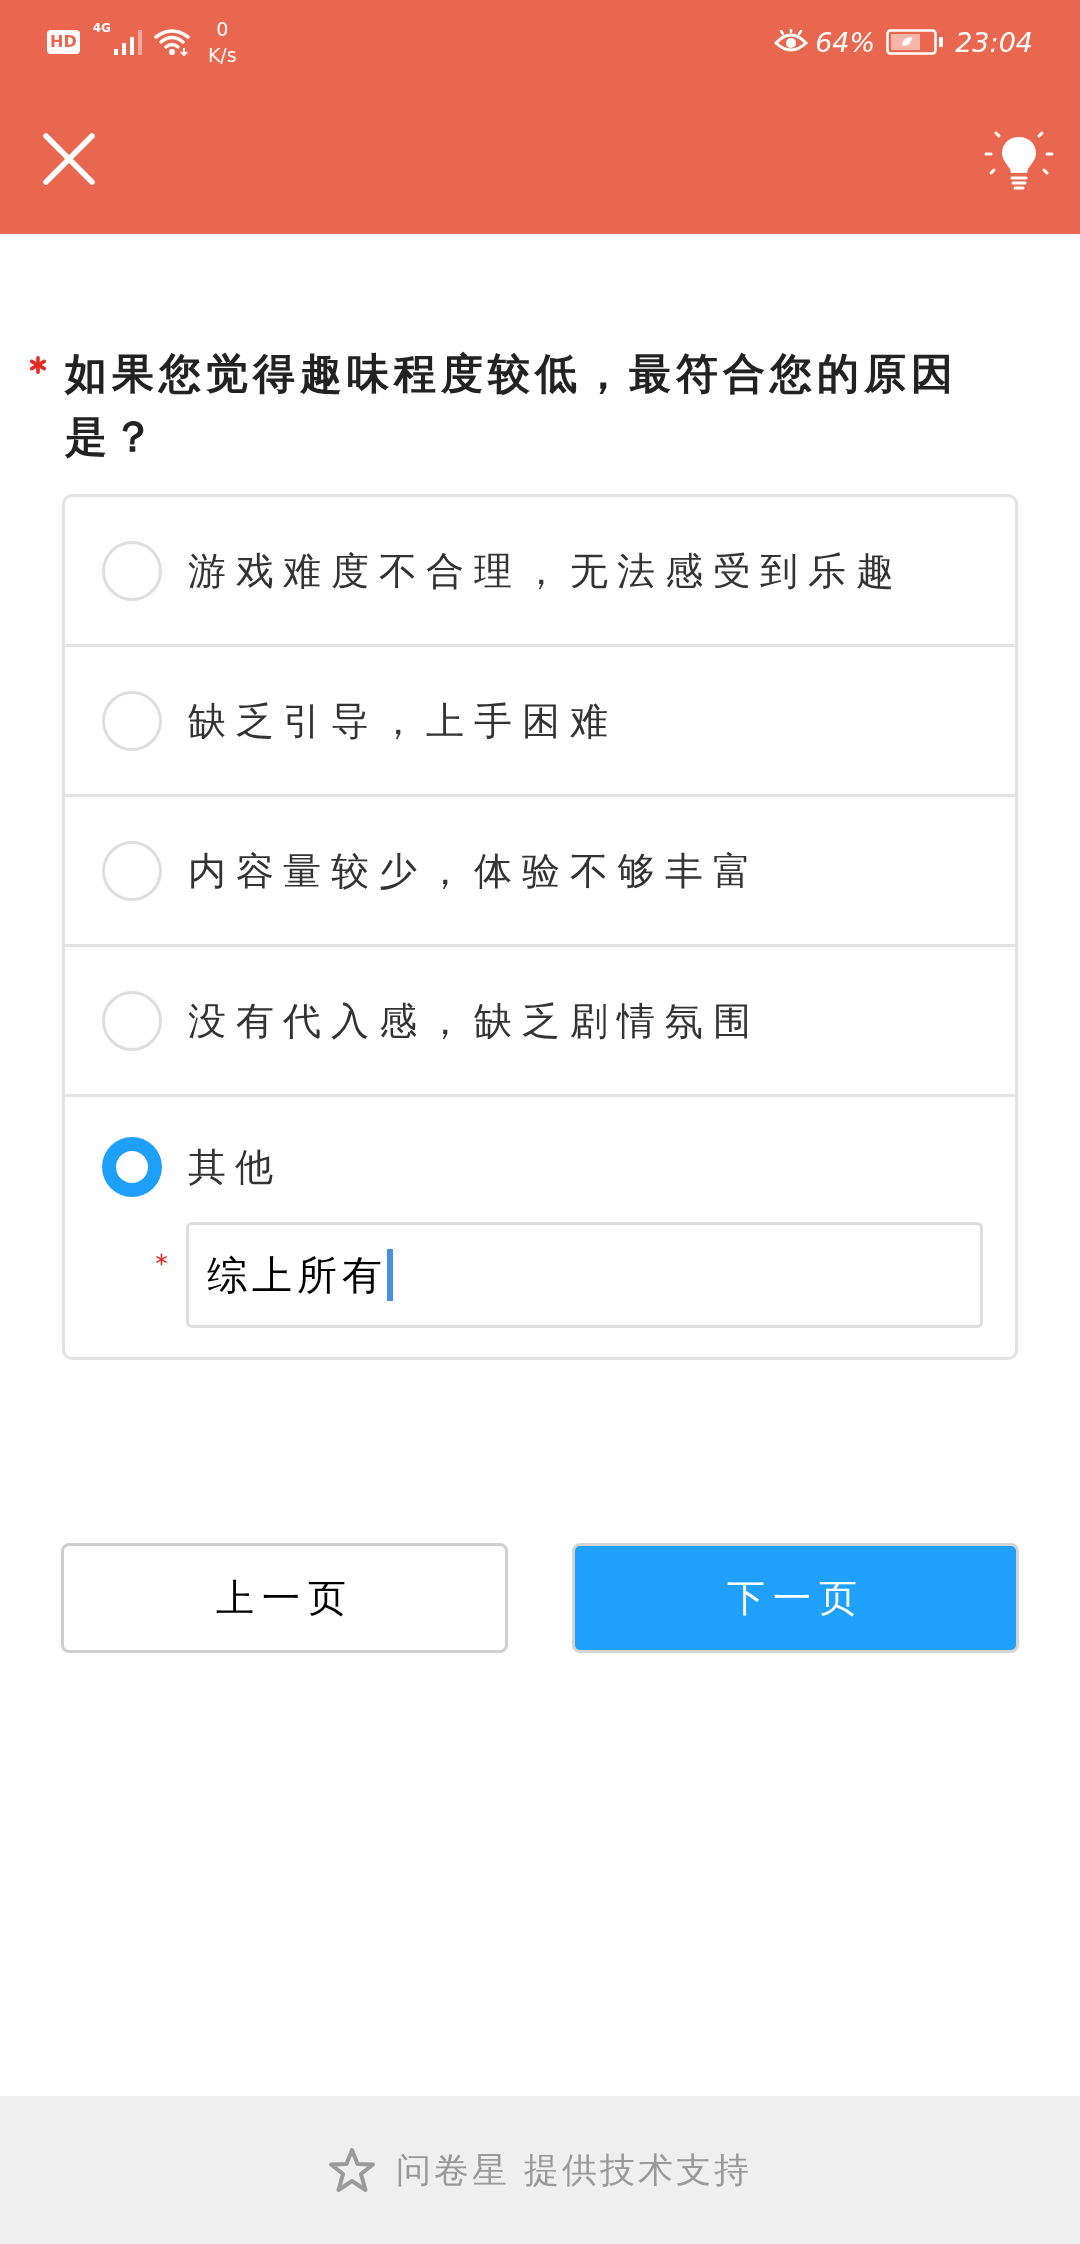 The image size is (1080, 2244). I want to click on option-label: 缺乏引导，上手困难, so click(403, 720).